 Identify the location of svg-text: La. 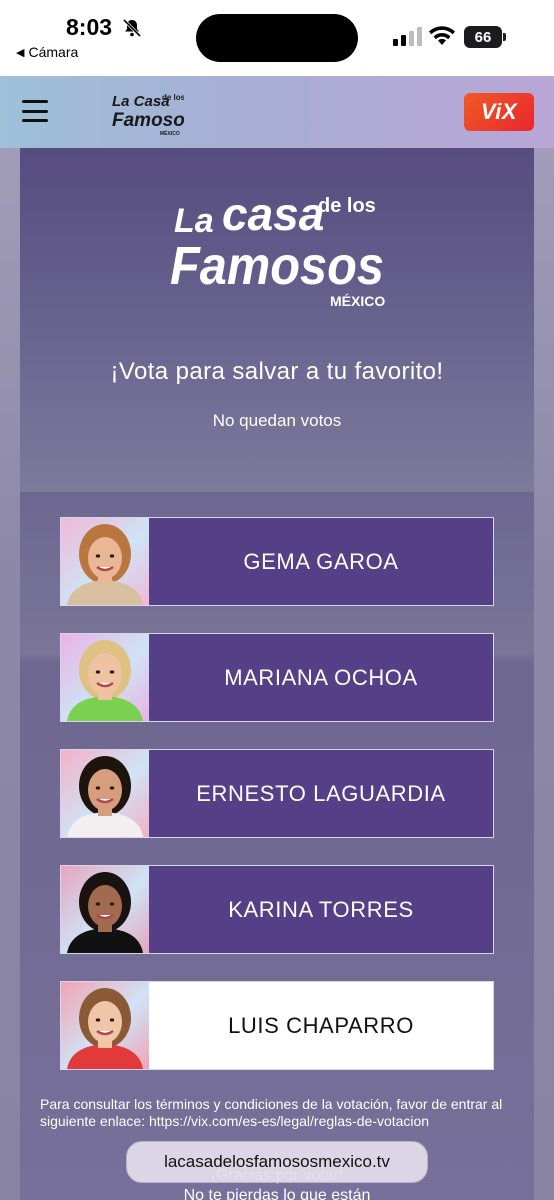
(194, 221).